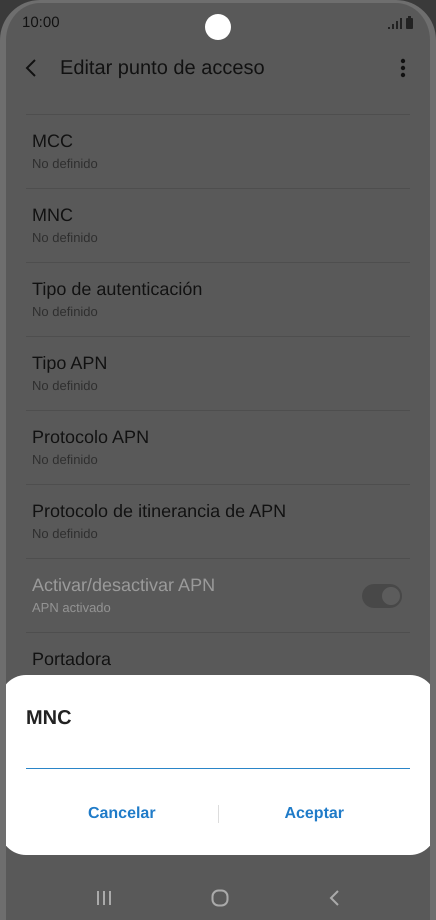 The image size is (436, 920). Describe the element at coordinates (218, 437) in the screenshot. I see `setting-title: Protocolo APN` at that location.